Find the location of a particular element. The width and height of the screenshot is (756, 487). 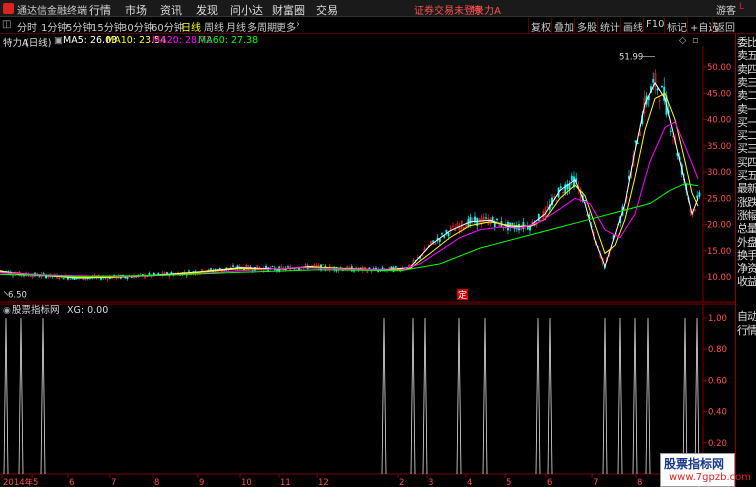

indicator-tick-label: 0.80 is located at coordinates (717, 350).